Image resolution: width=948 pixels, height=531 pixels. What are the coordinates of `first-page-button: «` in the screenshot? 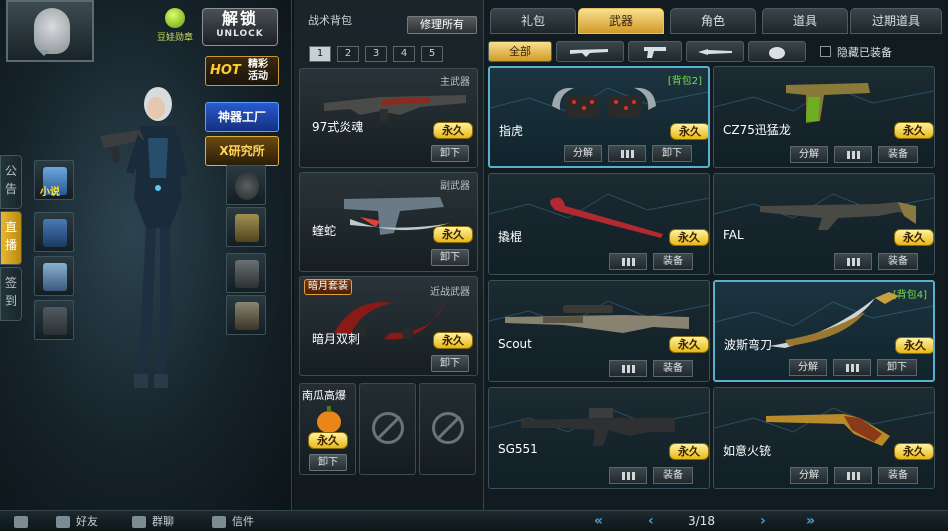 It's located at (598, 521).